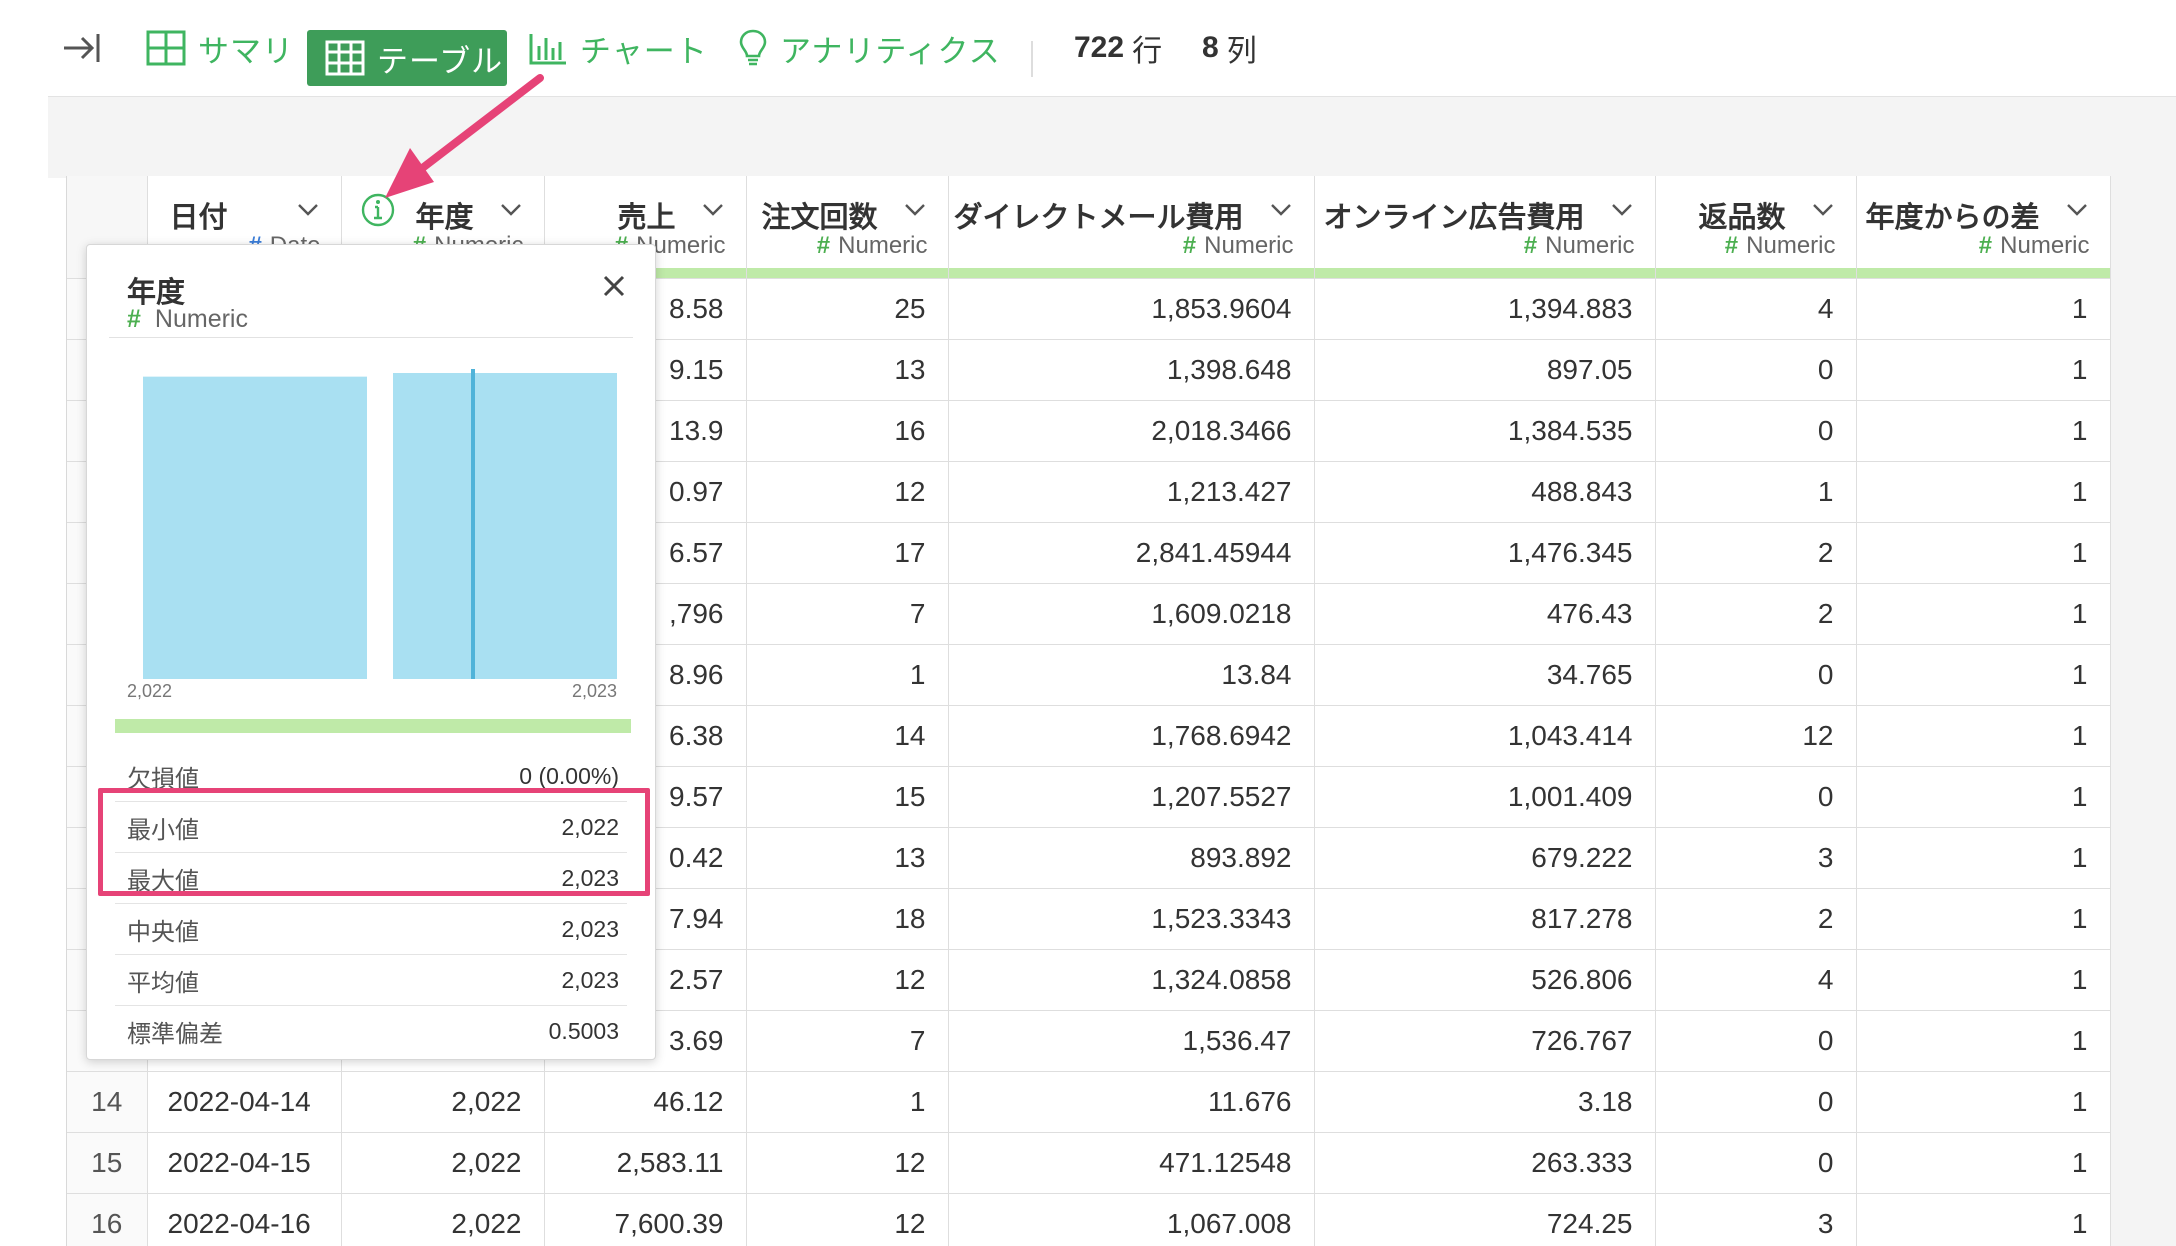 This screenshot has height=1246, width=2176. I want to click on table-cell: 18, so click(847, 919).